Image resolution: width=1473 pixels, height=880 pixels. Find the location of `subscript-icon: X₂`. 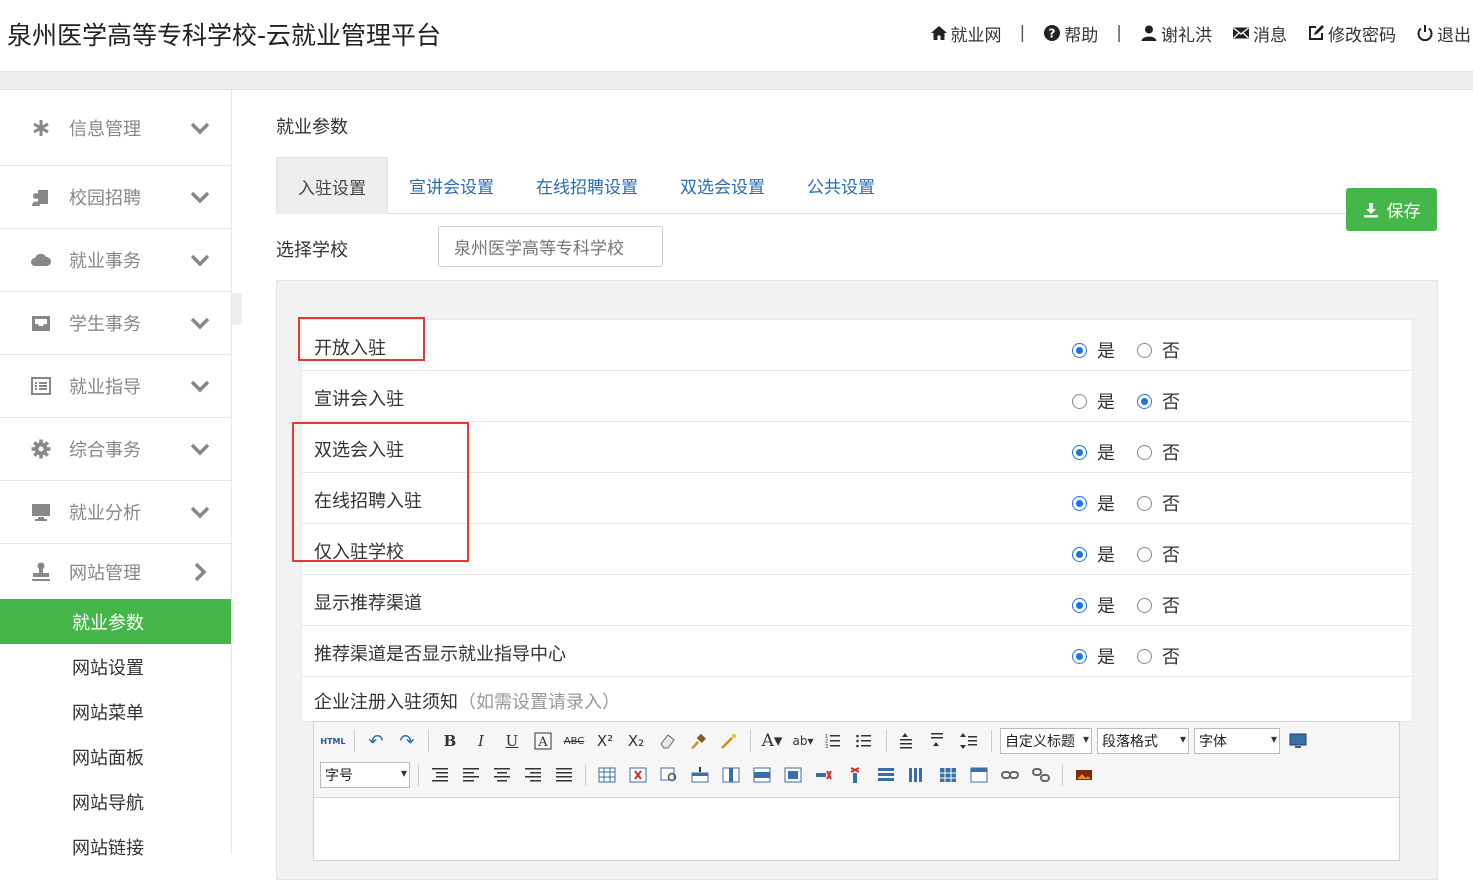

subscript-icon: X₂ is located at coordinates (636, 741).